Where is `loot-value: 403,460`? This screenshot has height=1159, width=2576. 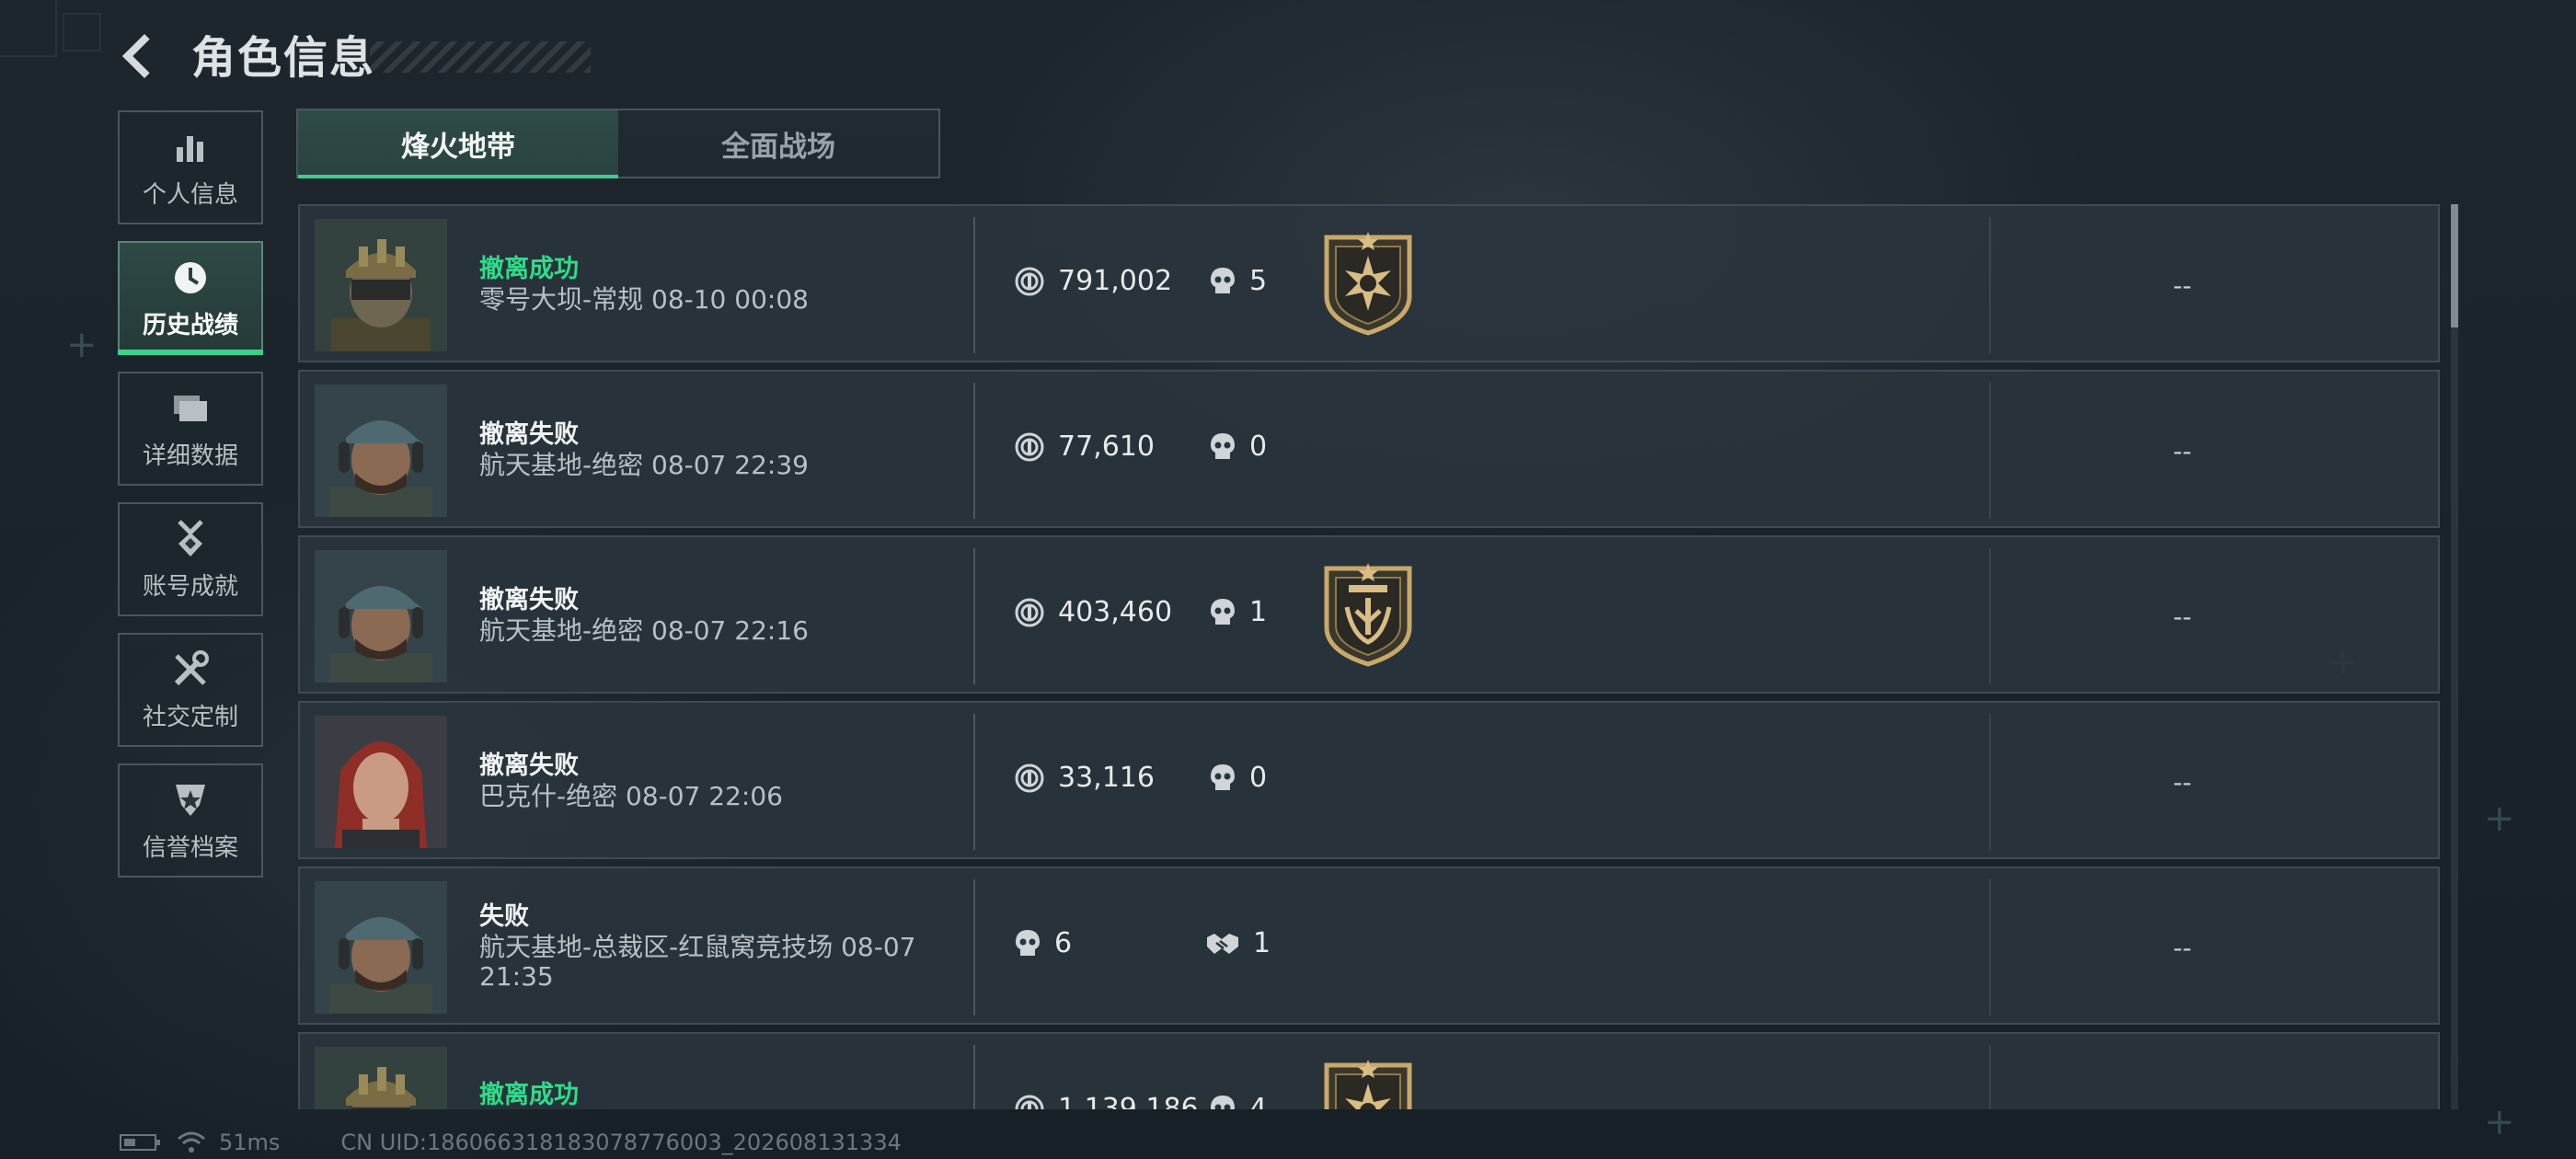
loot-value: 403,460 is located at coordinates (1093, 612).